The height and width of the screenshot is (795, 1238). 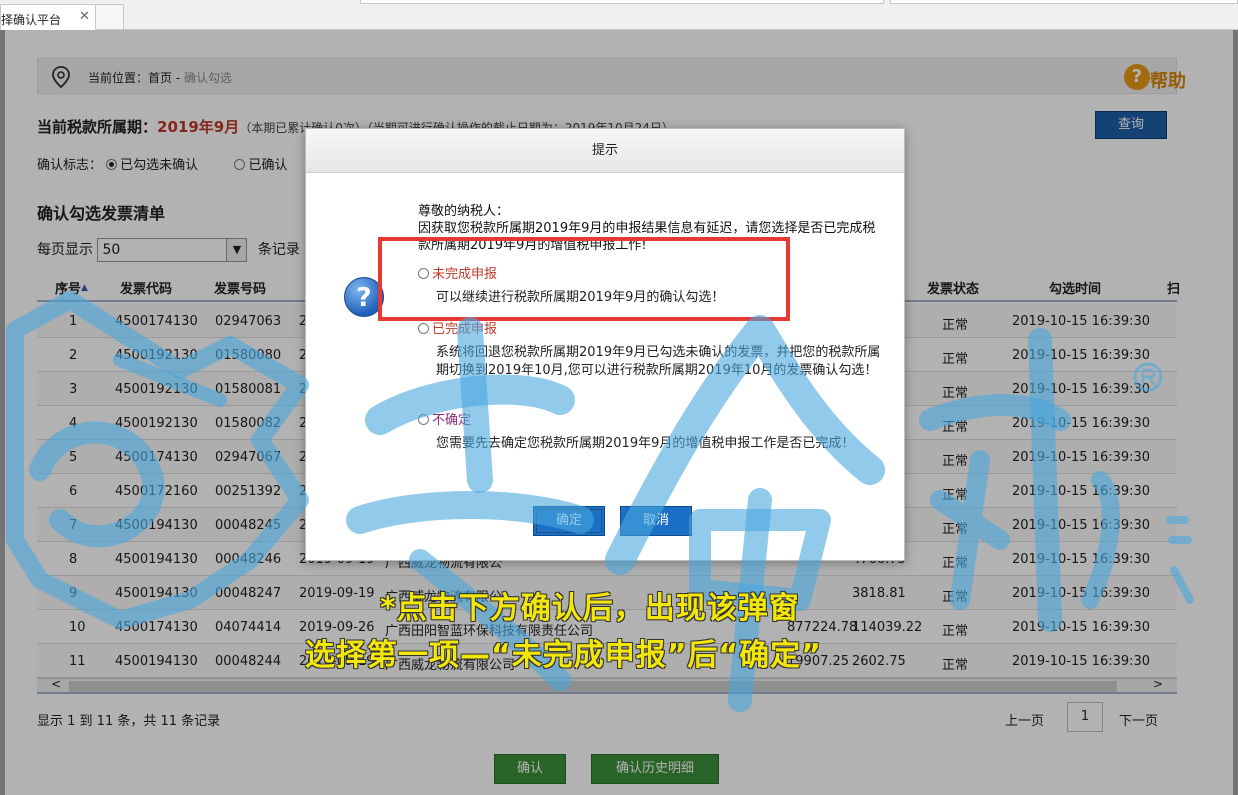 I want to click on caption-line-1: *点击下方确认后，出现该弹窗, so click(x=590, y=608).